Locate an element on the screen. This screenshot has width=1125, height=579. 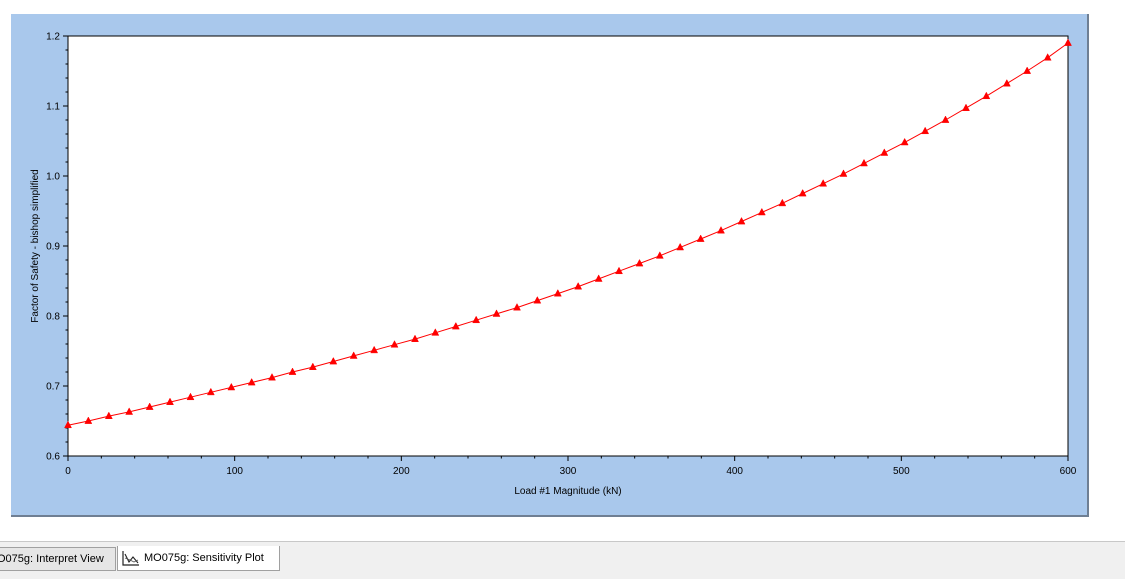
x-tick-label: 200 is located at coordinates (401, 471).